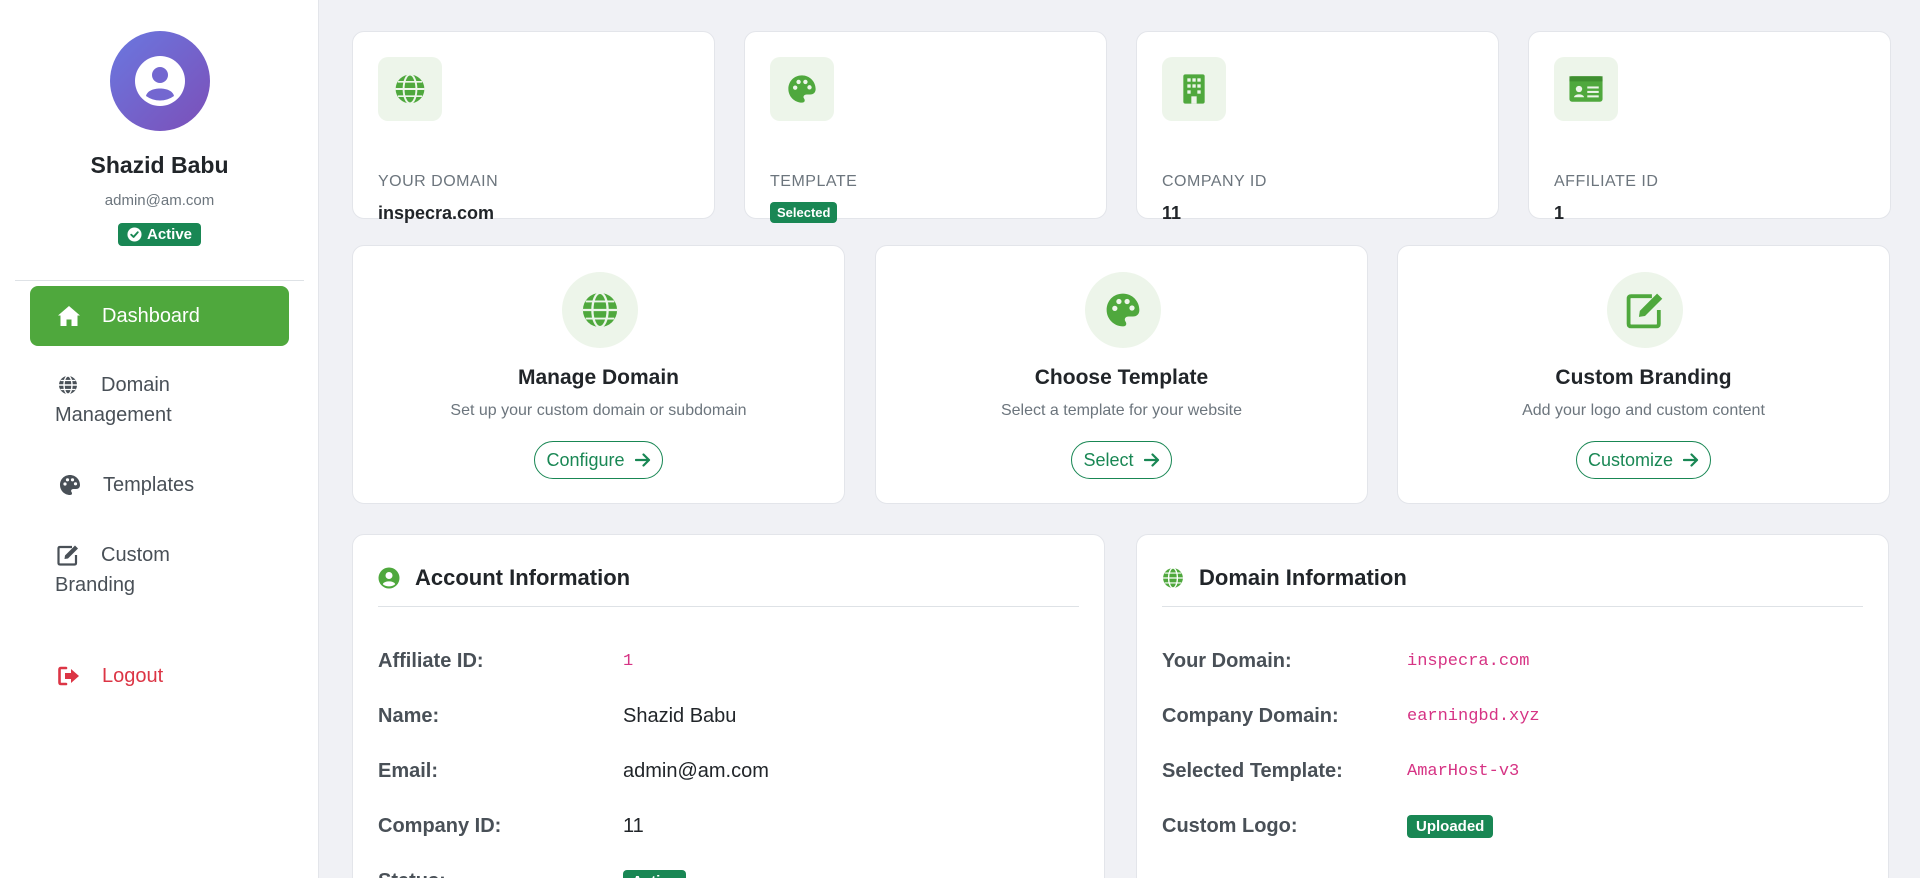 This screenshot has height=878, width=1920. I want to click on status-wrap: Active, so click(159, 235).